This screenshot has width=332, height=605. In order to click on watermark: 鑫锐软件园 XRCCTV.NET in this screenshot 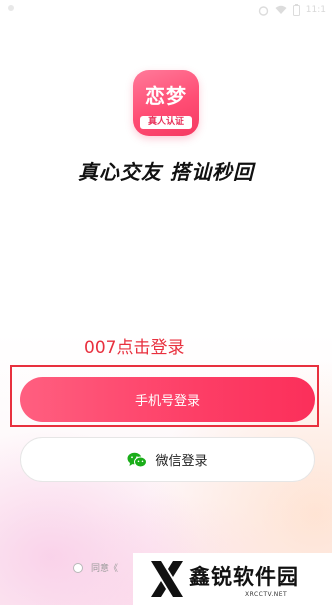, I will do `click(232, 579)`.